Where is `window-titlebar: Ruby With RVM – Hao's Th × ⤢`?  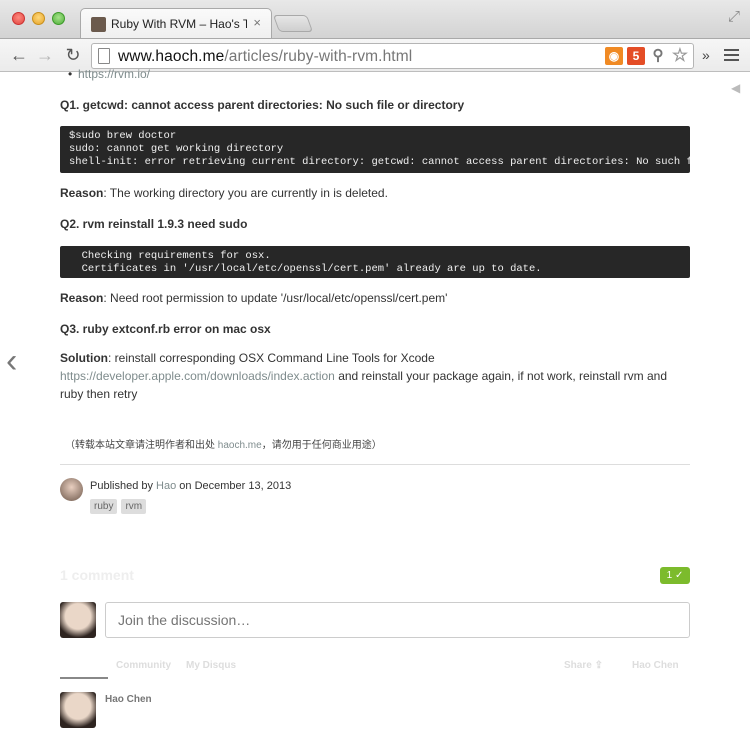 window-titlebar: Ruby With RVM – Hao's Th × ⤢ is located at coordinates (375, 19).